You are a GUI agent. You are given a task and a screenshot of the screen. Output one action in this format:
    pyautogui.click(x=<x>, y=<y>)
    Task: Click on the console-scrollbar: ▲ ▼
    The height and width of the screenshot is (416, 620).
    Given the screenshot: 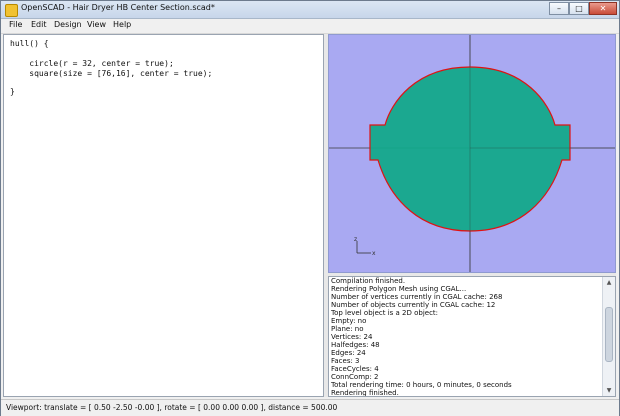 What is the action you would take?
    pyautogui.click(x=608, y=336)
    